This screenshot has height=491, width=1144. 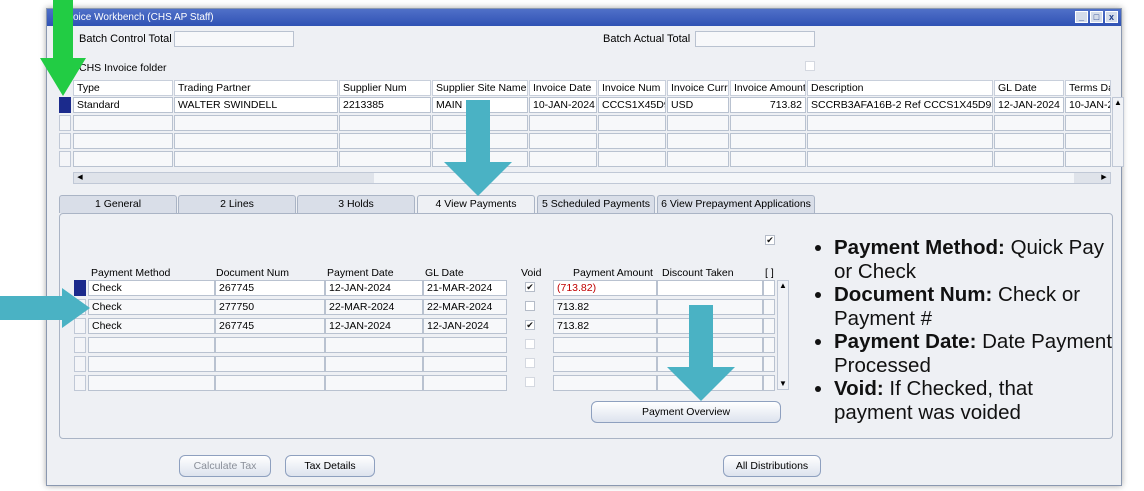 I want to click on all-distributions-button: All Distributions, so click(x=772, y=466).